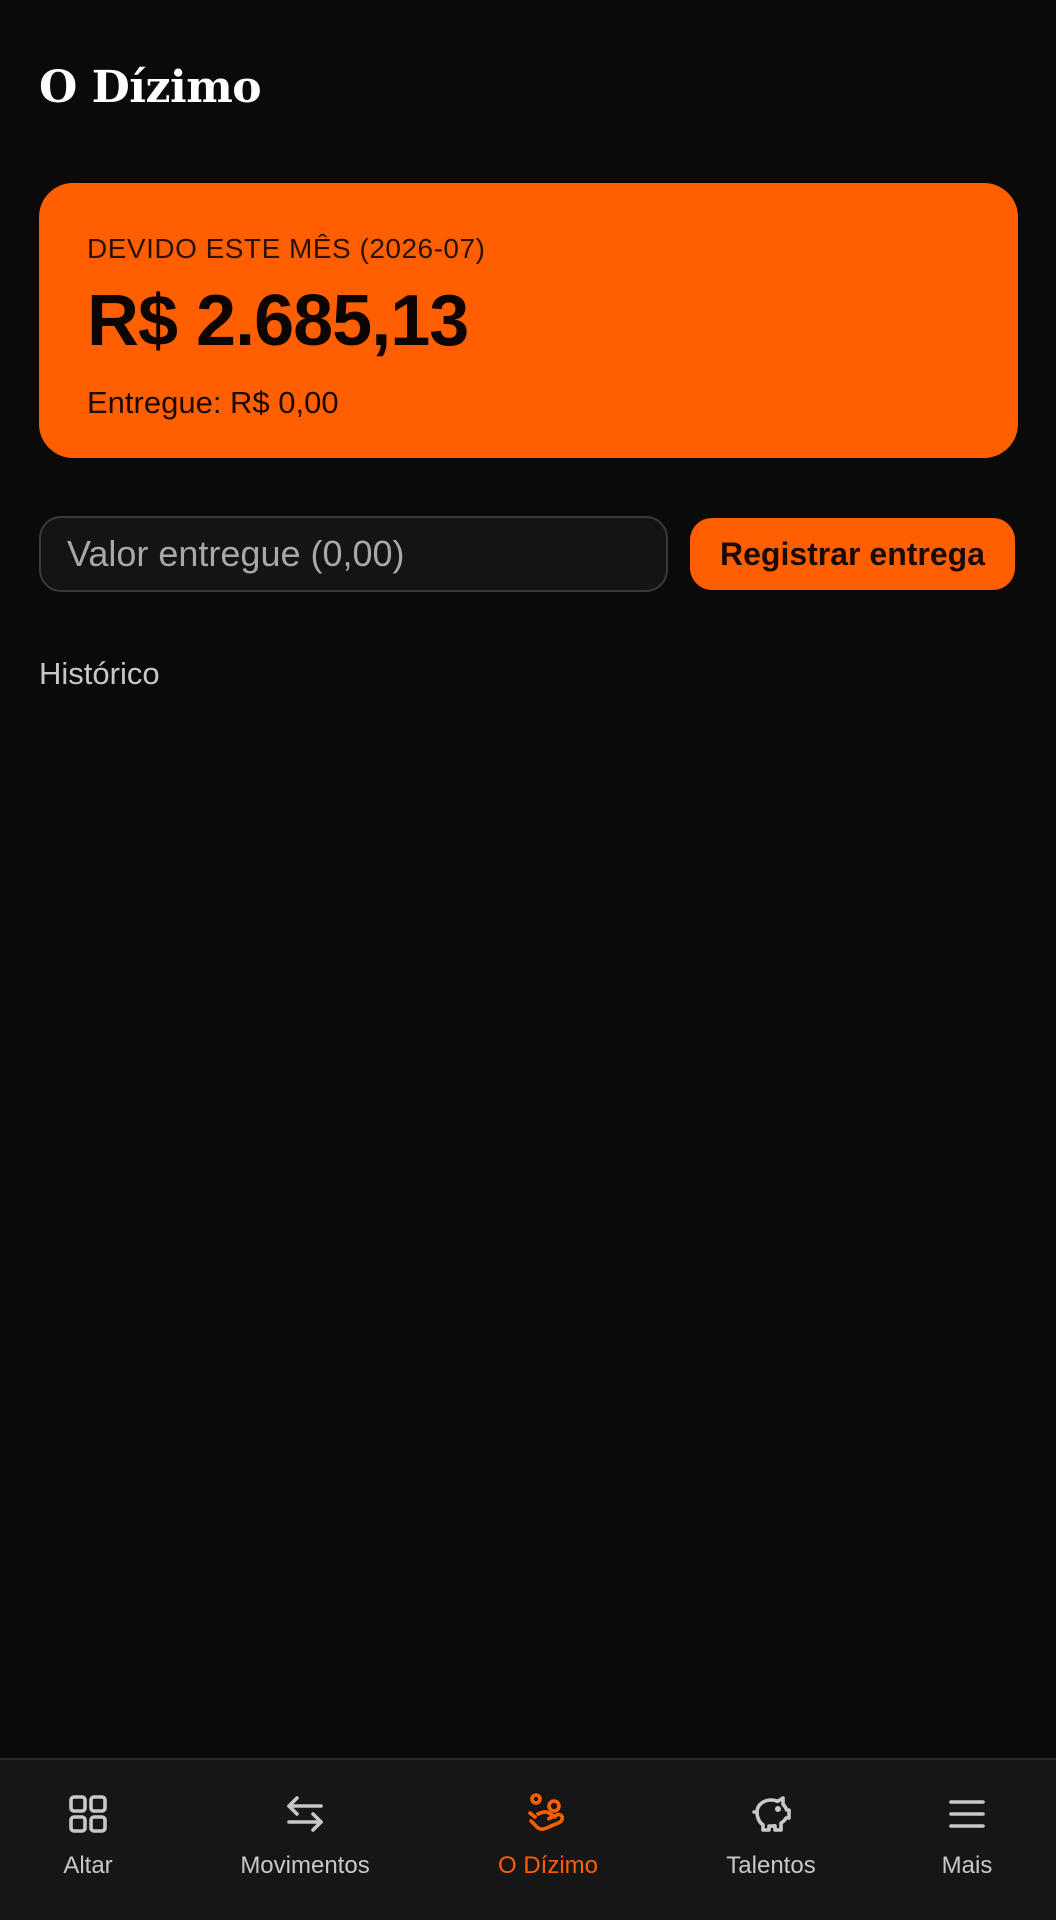 This screenshot has height=1920, width=1056. What do you see at coordinates (547, 1865) in the screenshot?
I see `nav-label-dizimo: O Dízimo` at bounding box center [547, 1865].